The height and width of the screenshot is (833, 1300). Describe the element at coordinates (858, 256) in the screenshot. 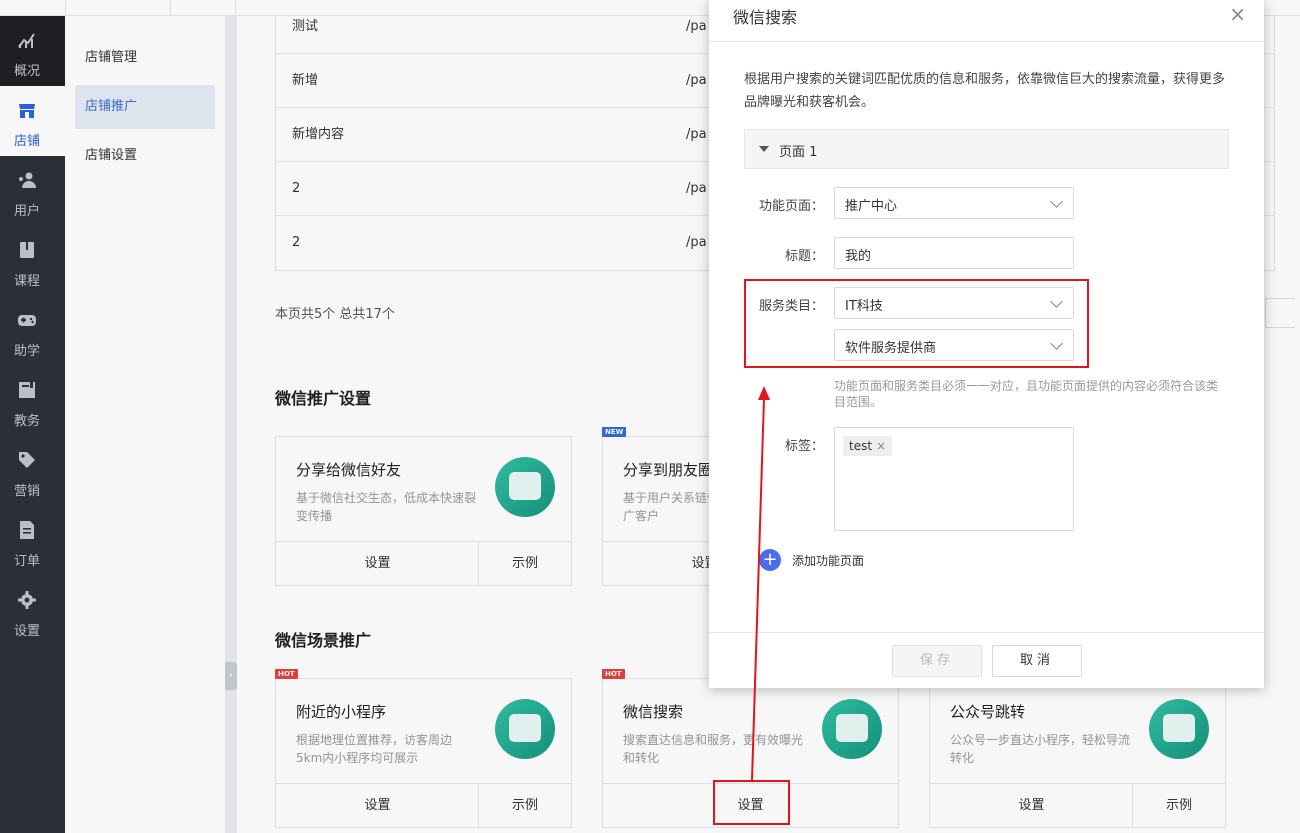

I see `input-value: 我的` at that location.